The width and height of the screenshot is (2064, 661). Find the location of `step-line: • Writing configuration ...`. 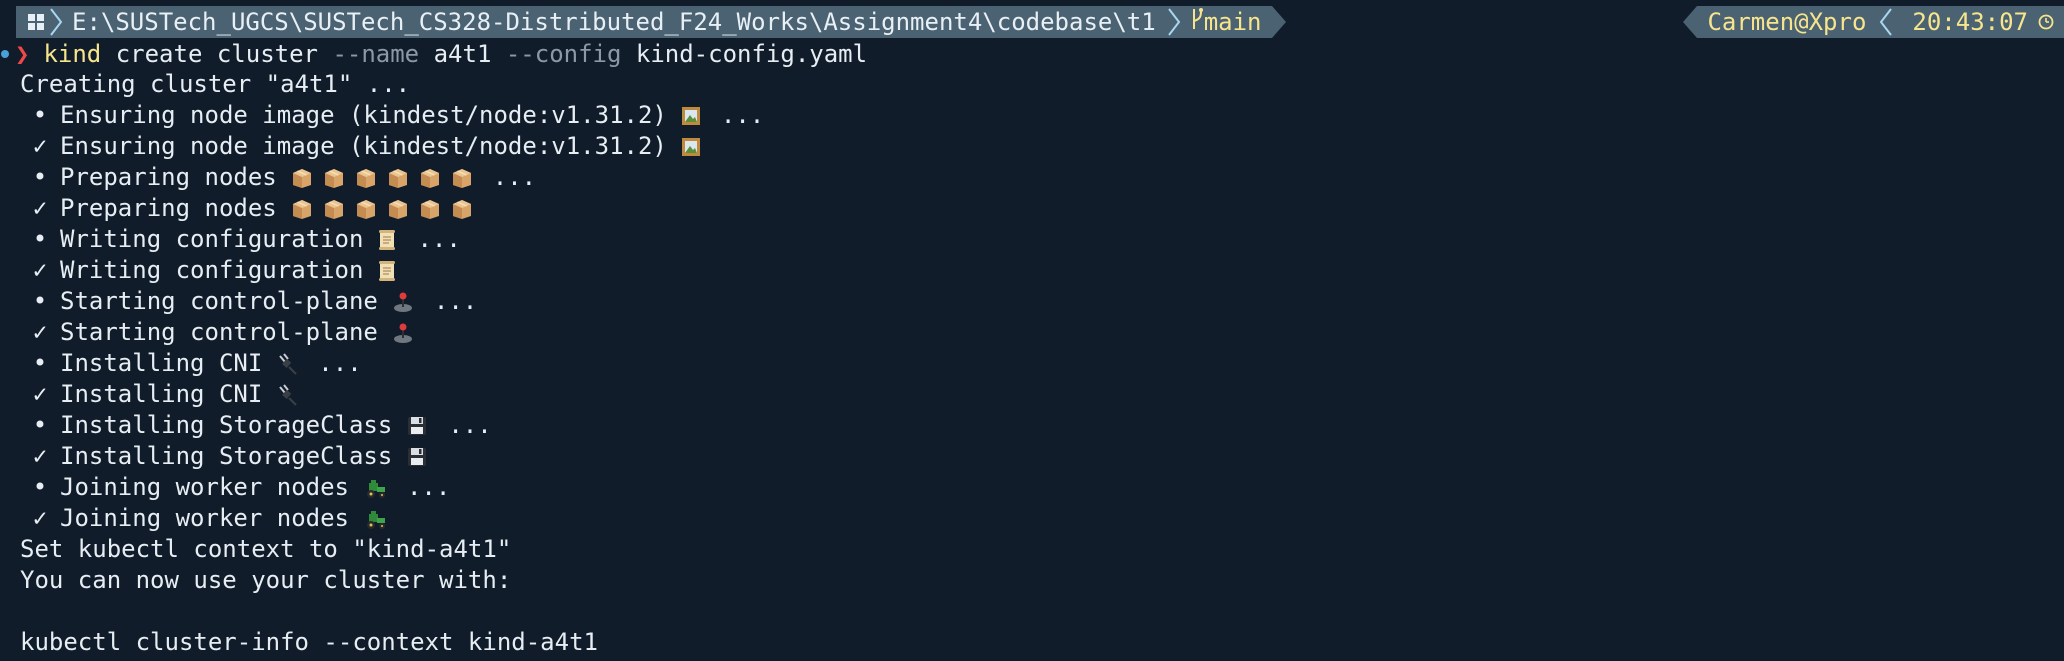

step-line: • Writing configuration ... is located at coordinates (392, 239).